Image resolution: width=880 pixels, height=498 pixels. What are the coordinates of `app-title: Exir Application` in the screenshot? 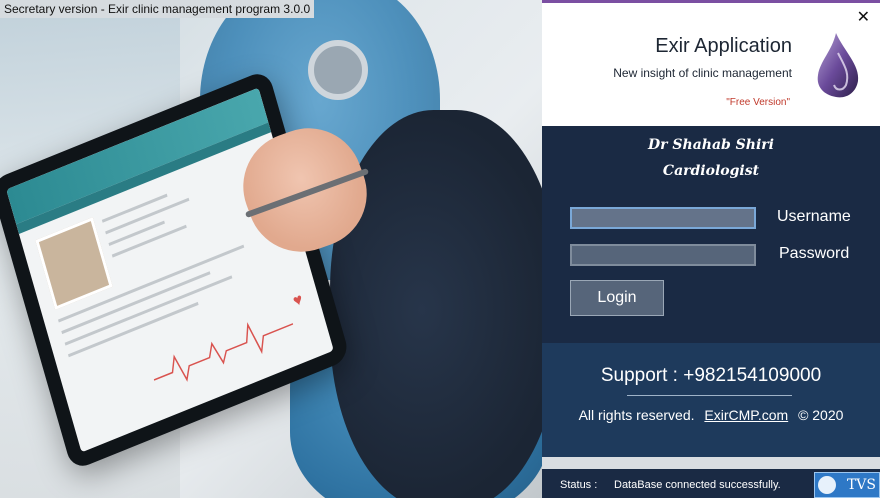 It's located at (723, 46).